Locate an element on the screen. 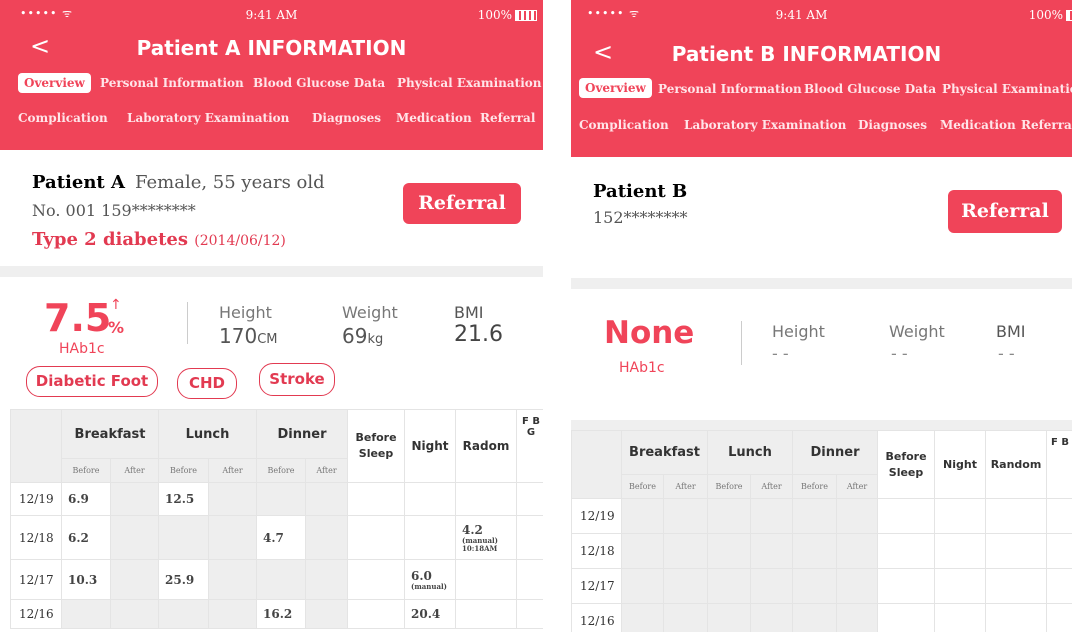 This screenshot has height=632, width=1072. table-row: 12/18 6.2 4.7 4.2 (manual) 10:18AM is located at coordinates (276, 537).